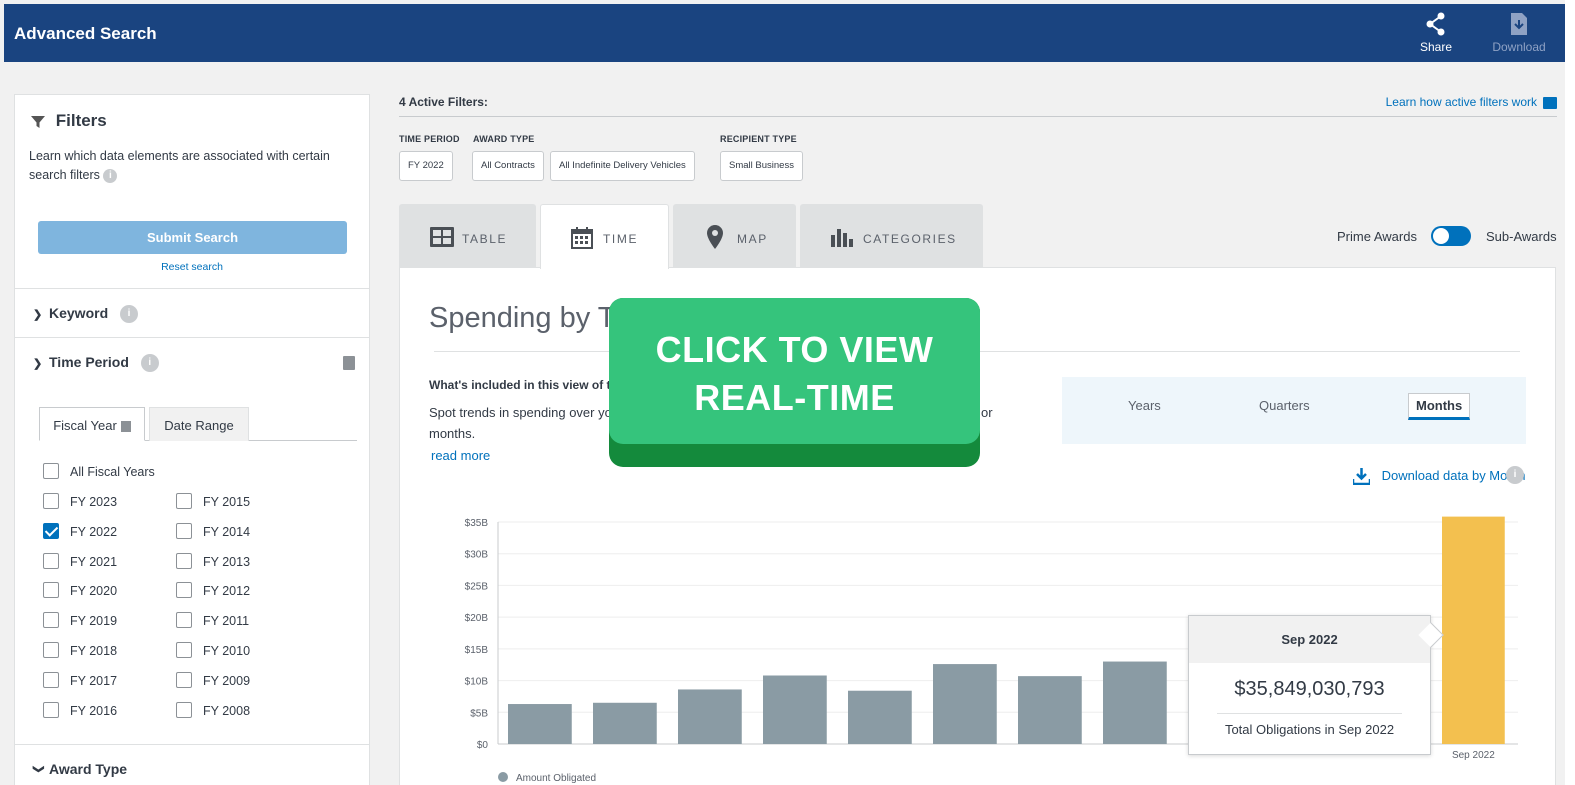 The width and height of the screenshot is (1575, 785). What do you see at coordinates (467, 236) in the screenshot?
I see `tab-table: TABLE` at bounding box center [467, 236].